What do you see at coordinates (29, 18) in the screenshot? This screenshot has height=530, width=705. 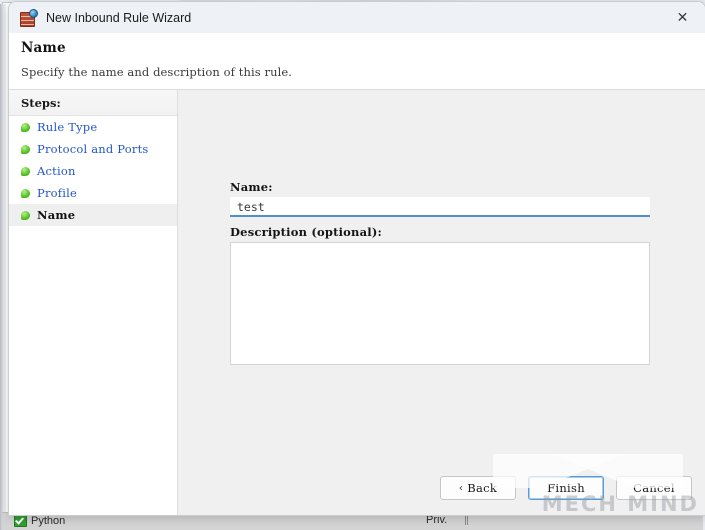 I see `firewall-shield-icon` at bounding box center [29, 18].